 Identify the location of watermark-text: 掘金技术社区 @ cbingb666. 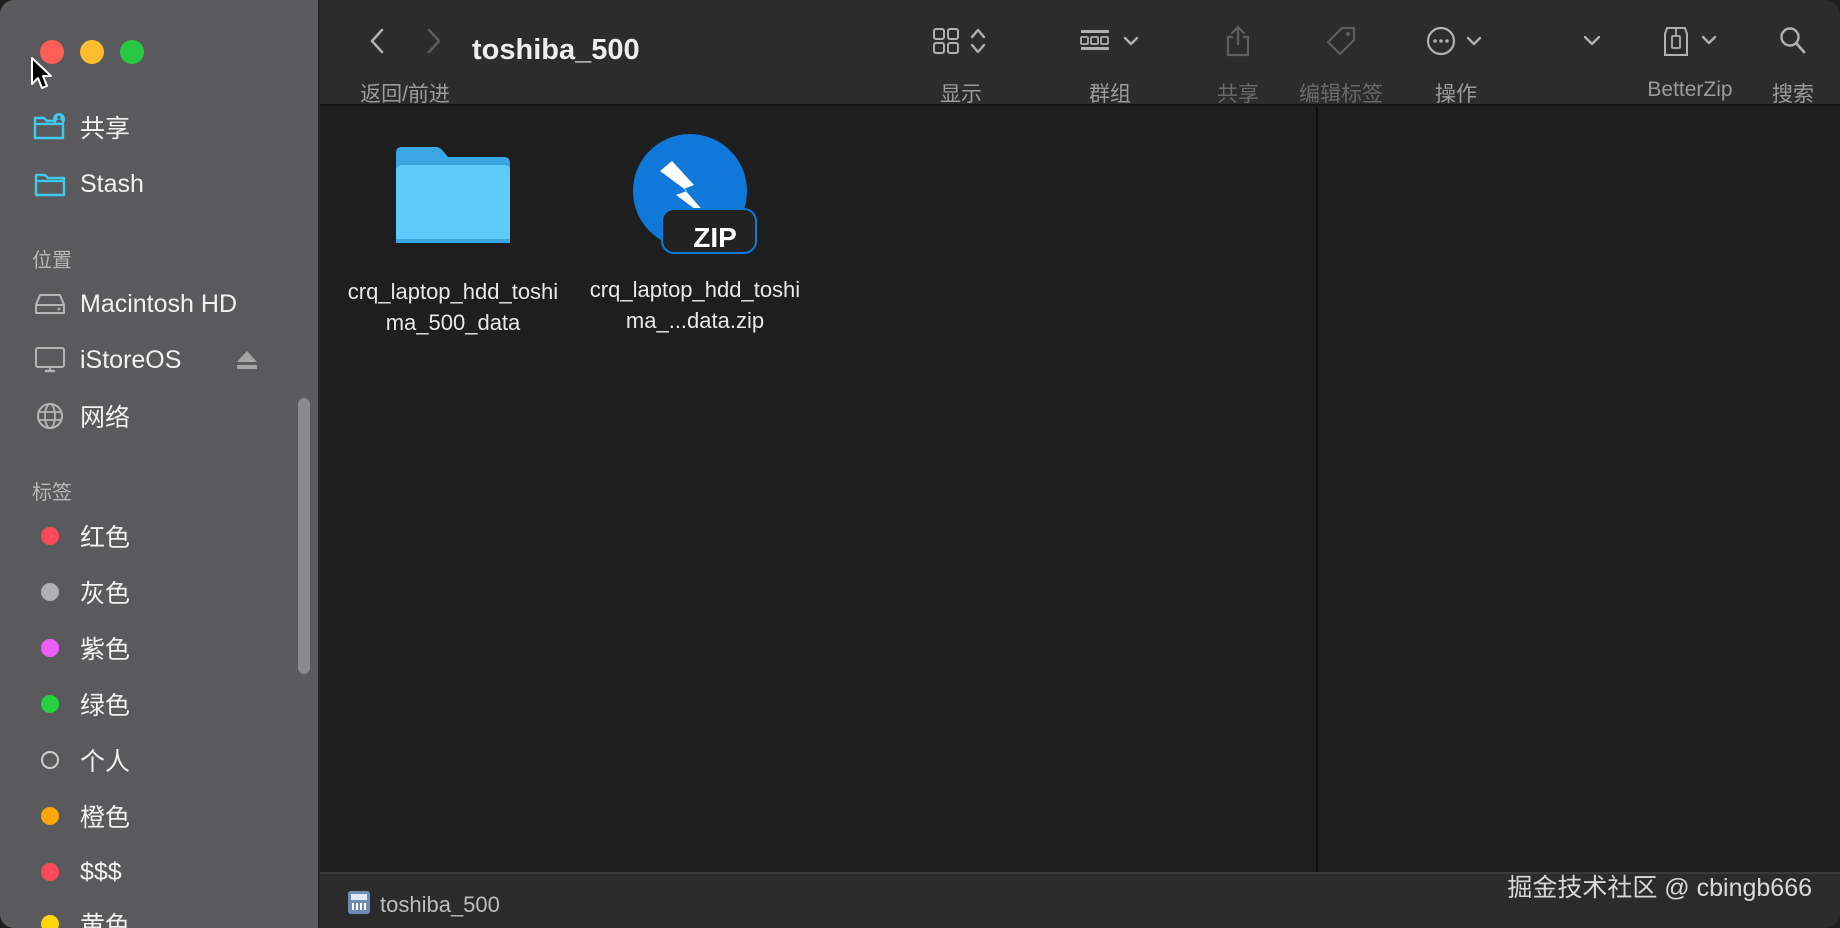
(1659, 888).